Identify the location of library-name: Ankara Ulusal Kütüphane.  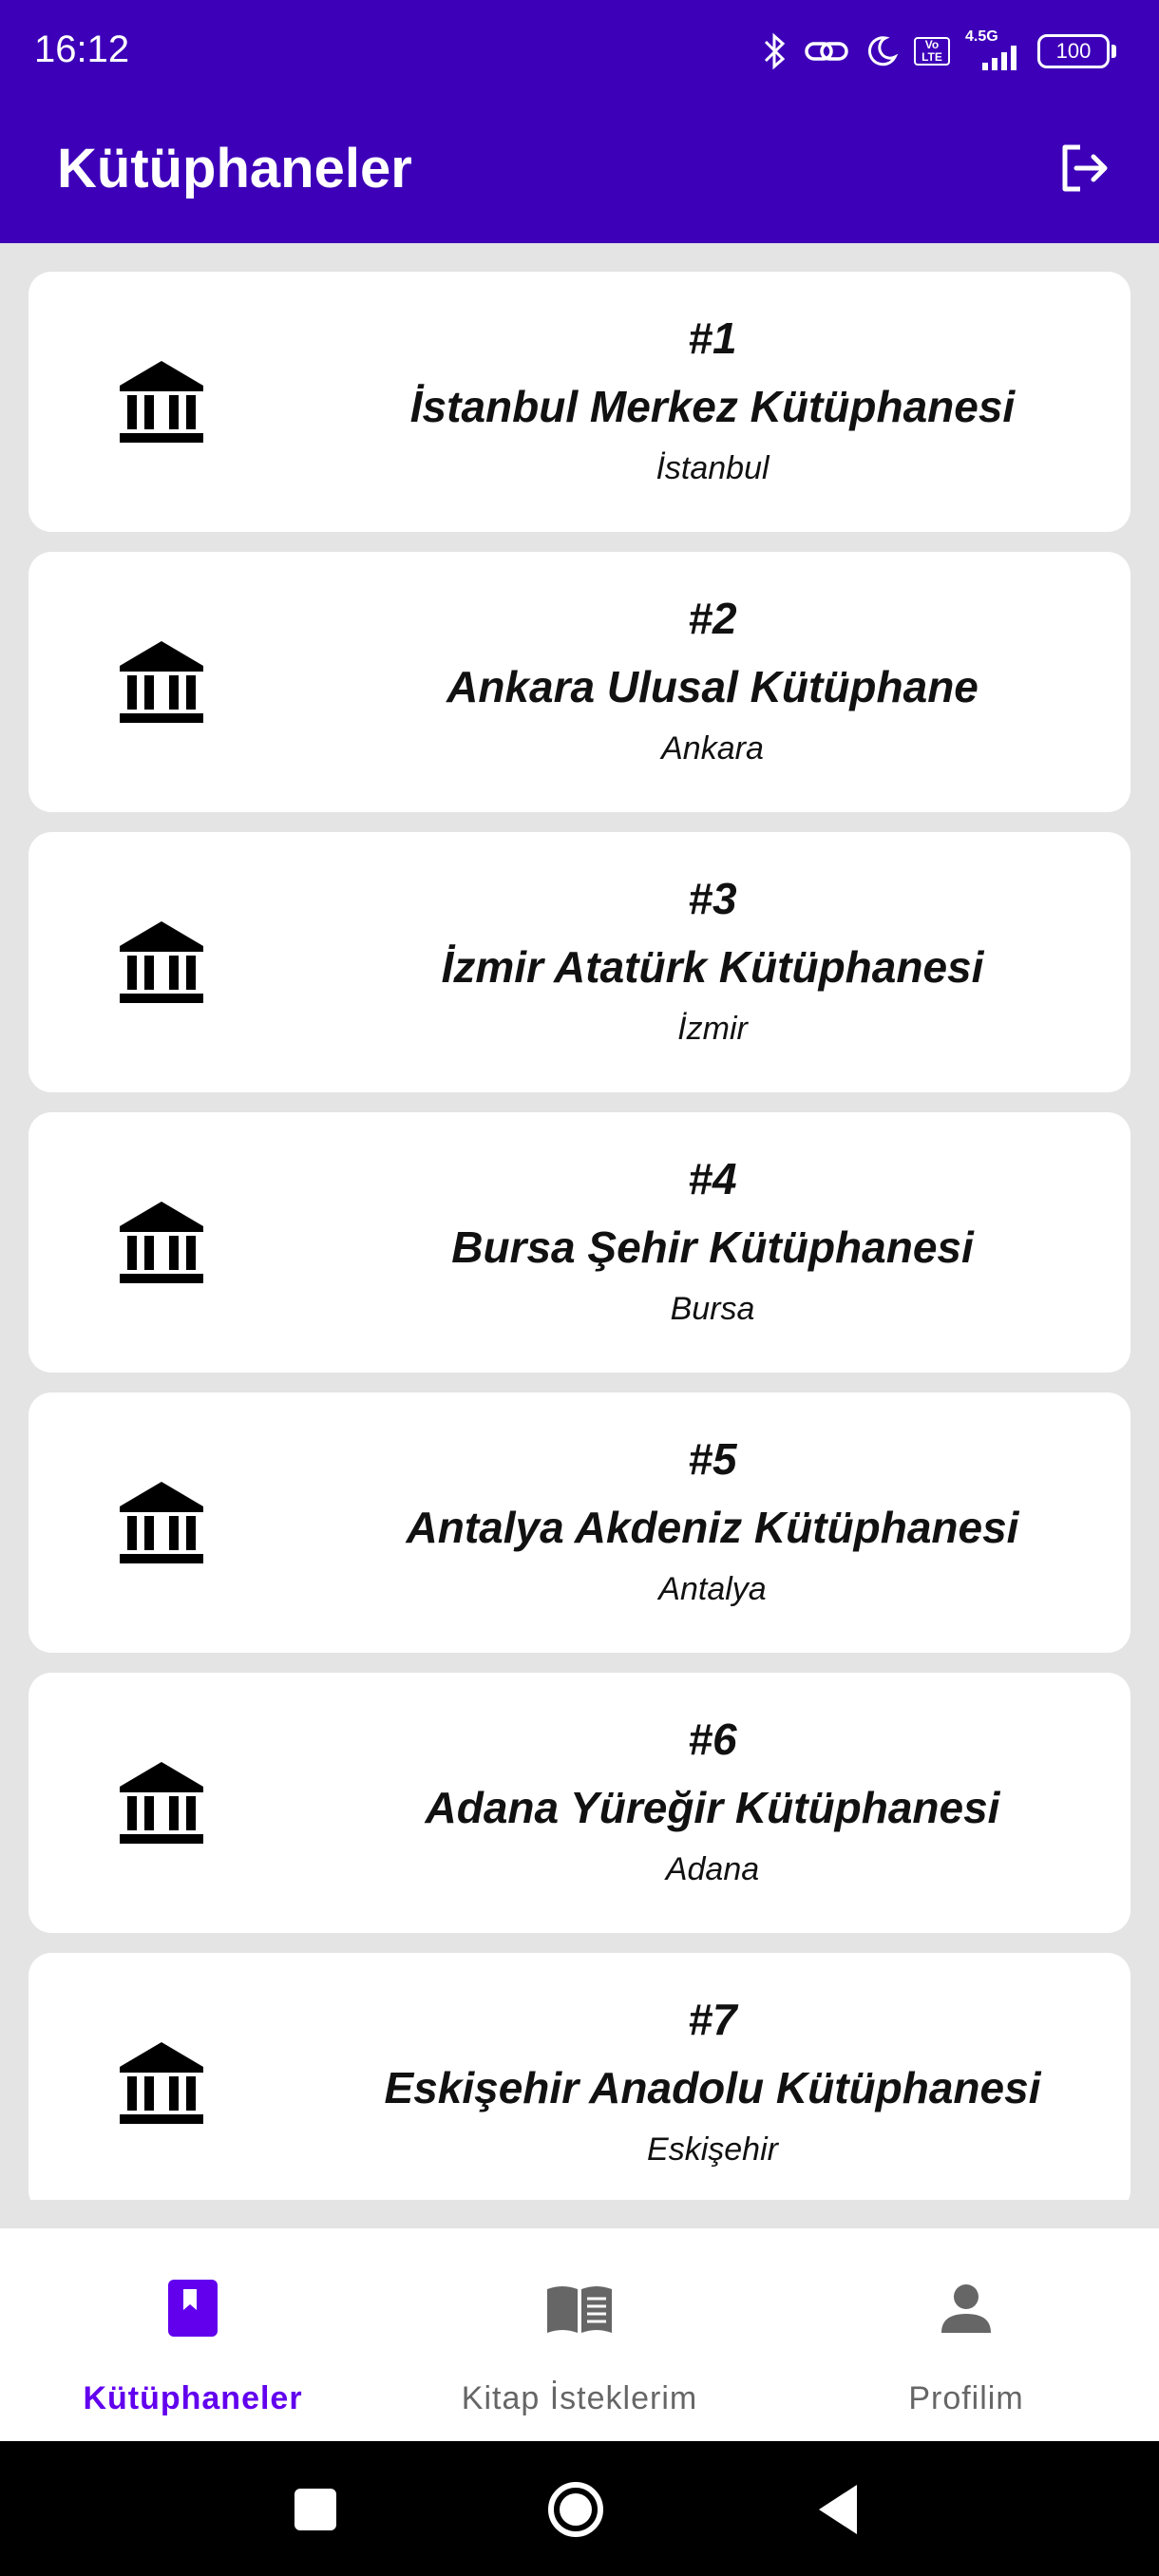
(712, 686).